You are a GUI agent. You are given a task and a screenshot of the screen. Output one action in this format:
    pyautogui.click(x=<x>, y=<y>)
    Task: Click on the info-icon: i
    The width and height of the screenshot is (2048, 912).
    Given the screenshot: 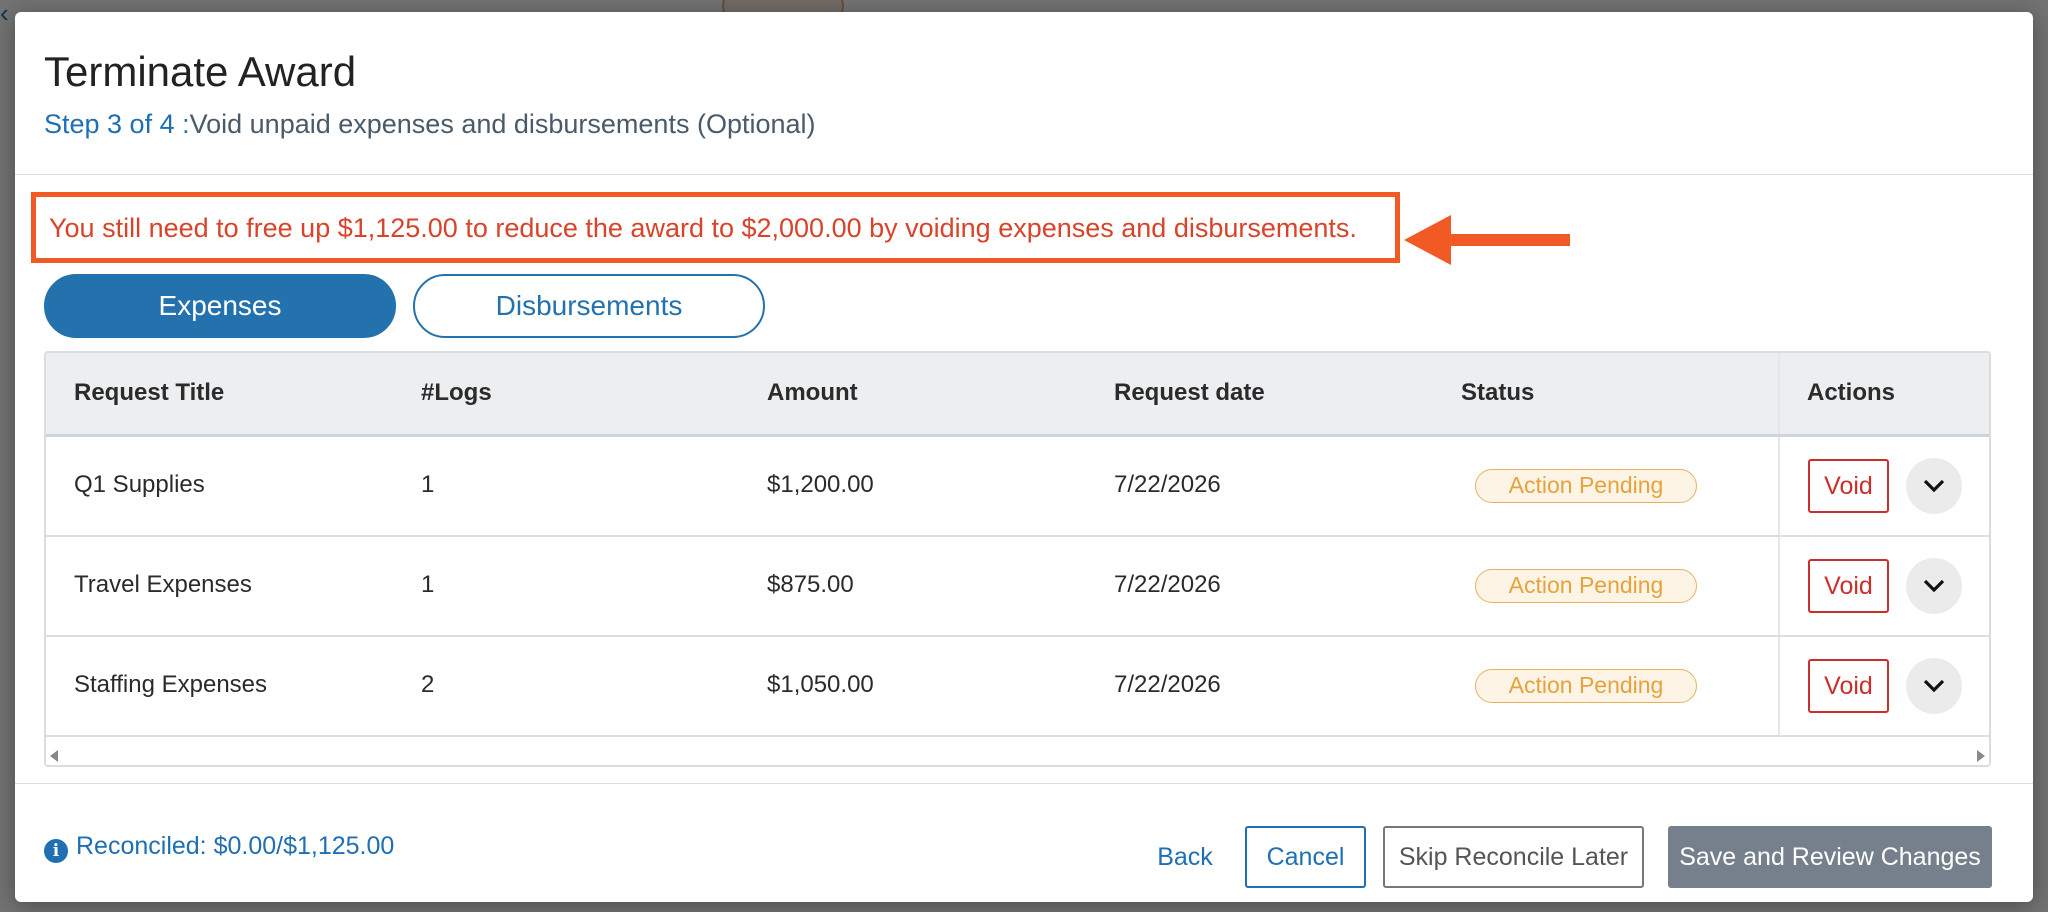 What is the action you would take?
    pyautogui.click(x=56, y=851)
    